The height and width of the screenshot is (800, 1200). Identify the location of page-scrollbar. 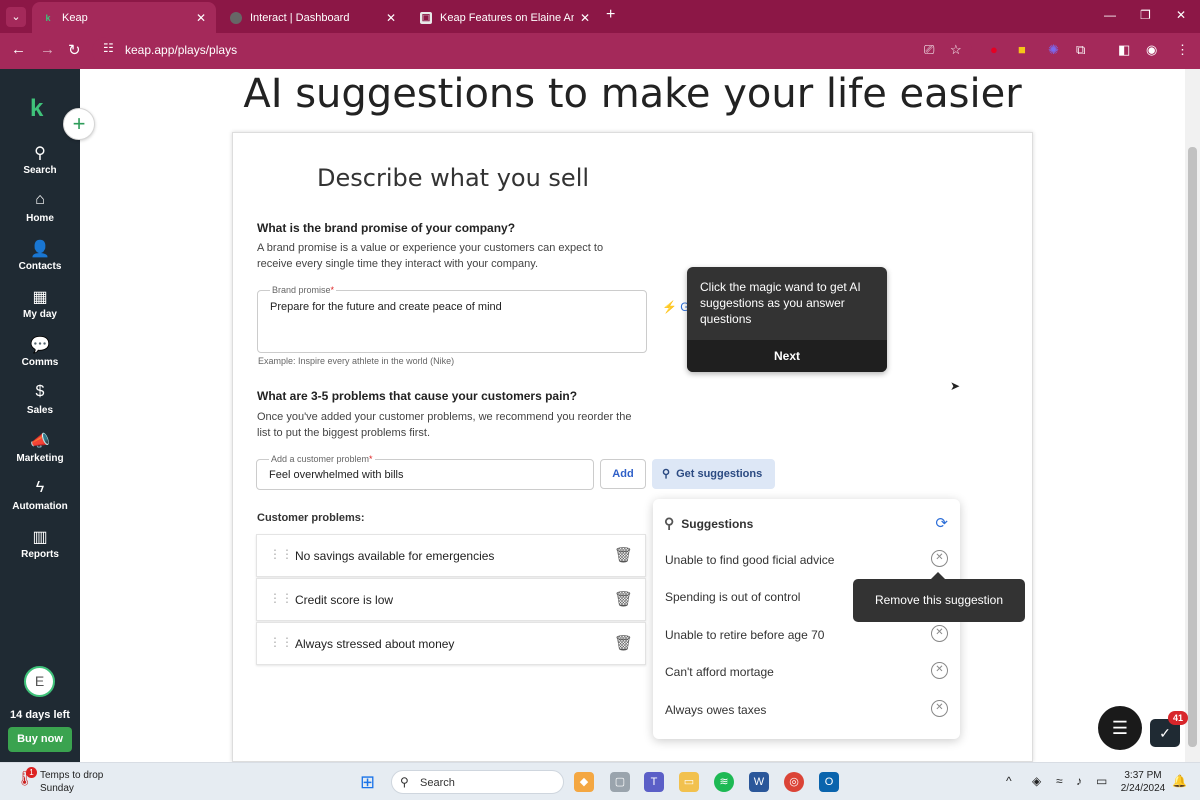
(1192, 415).